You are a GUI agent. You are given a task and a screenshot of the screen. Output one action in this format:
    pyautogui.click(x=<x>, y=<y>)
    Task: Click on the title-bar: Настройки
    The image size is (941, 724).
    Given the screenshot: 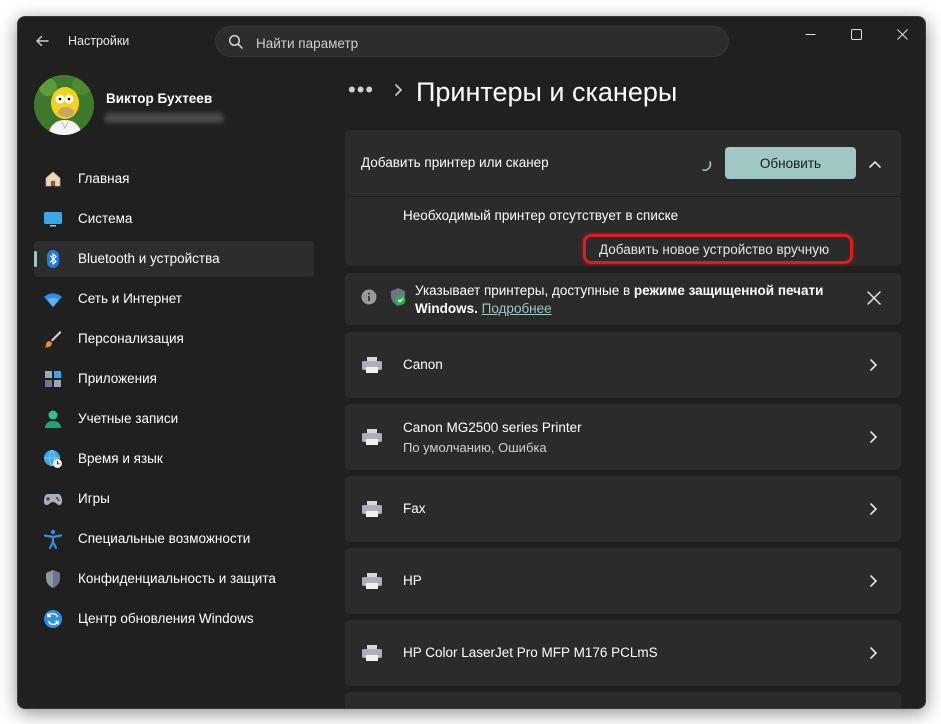 What is the action you would take?
    pyautogui.click(x=471, y=41)
    